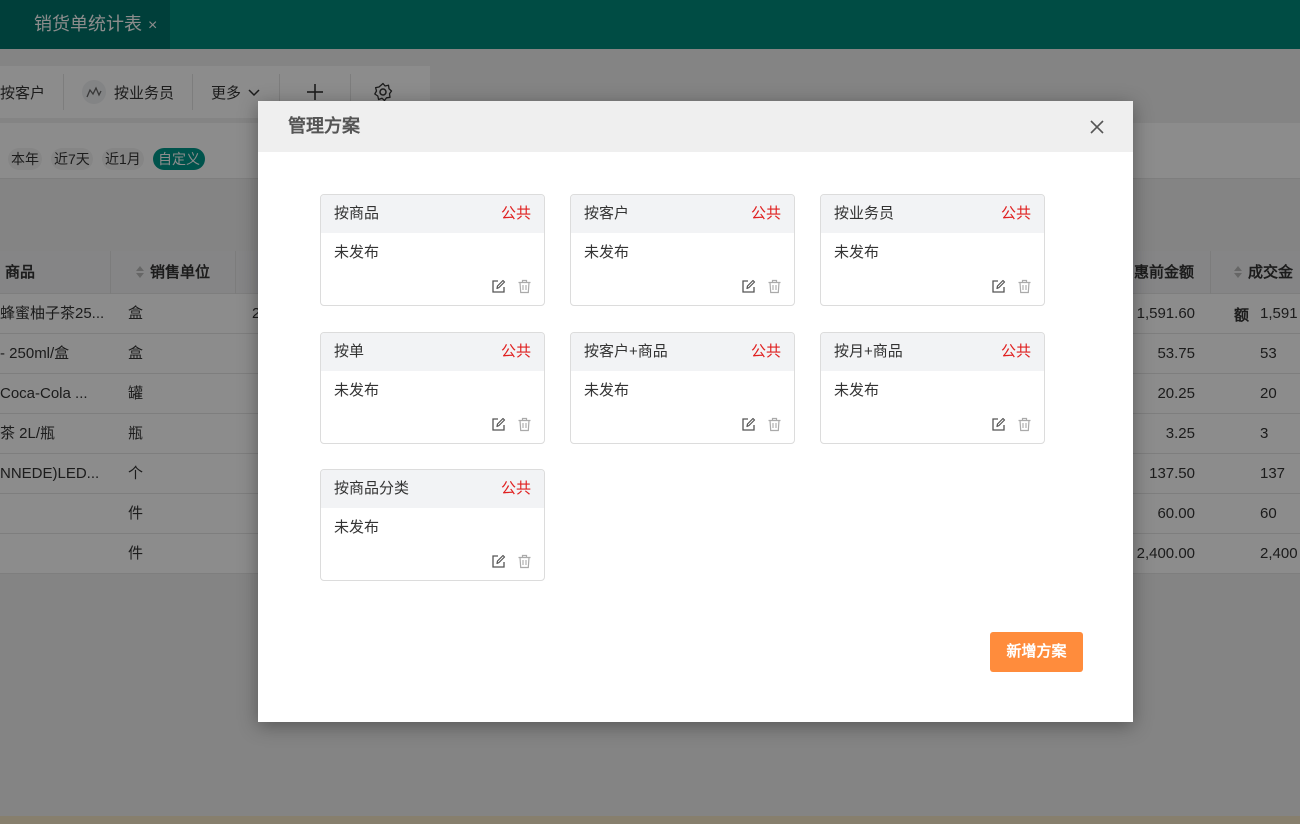 This screenshot has height=824, width=1300. Describe the element at coordinates (432, 214) in the screenshot. I see `scheme-card-header: 按商品 公共` at that location.